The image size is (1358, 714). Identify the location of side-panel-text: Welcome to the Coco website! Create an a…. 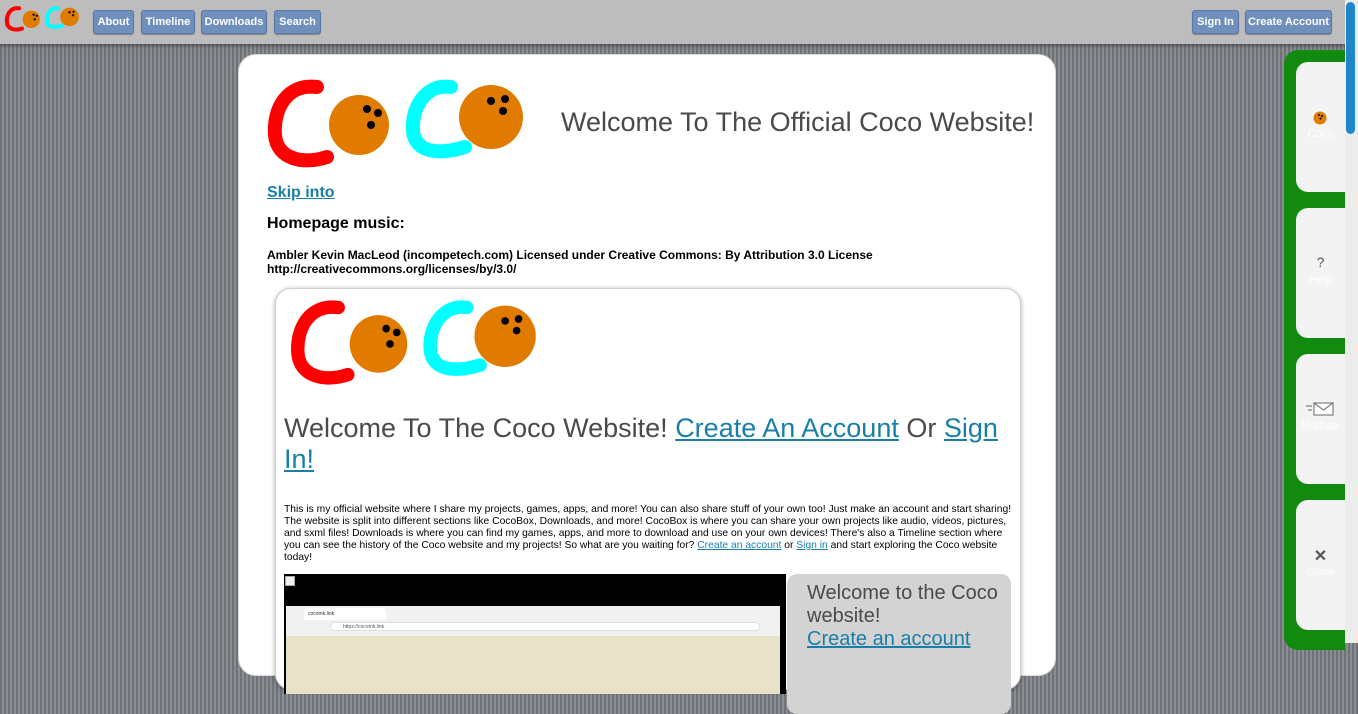
(907, 616).